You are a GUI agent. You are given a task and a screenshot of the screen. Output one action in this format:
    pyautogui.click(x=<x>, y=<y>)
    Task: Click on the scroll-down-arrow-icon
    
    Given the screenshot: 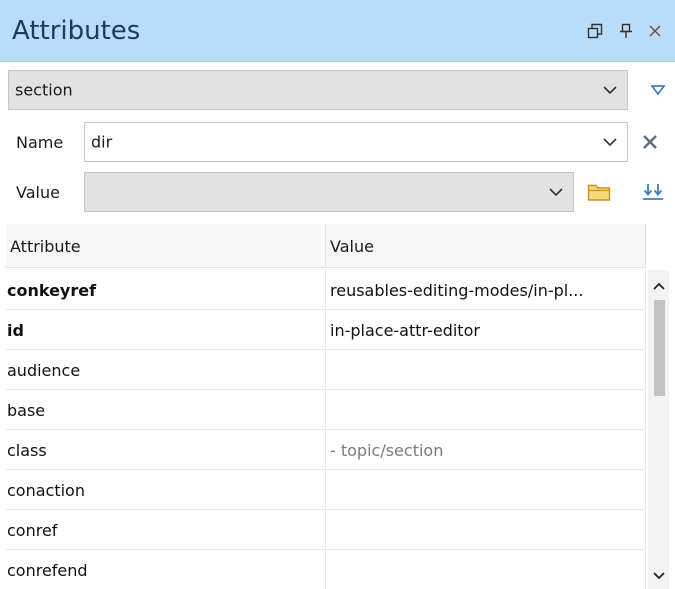 What is the action you would take?
    pyautogui.click(x=658, y=576)
    